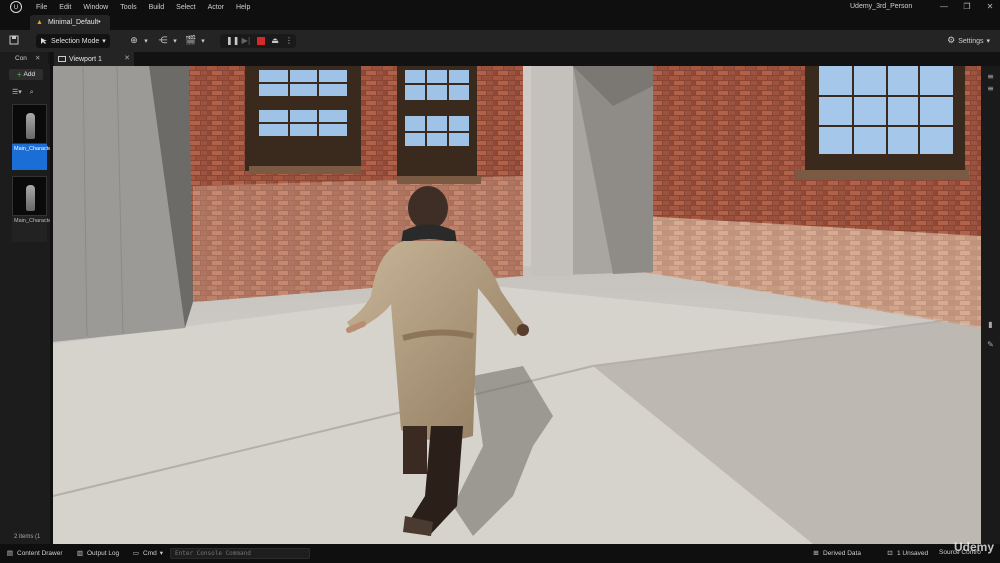  Describe the element at coordinates (62, 59) in the screenshot. I see `viewport-icon` at that location.